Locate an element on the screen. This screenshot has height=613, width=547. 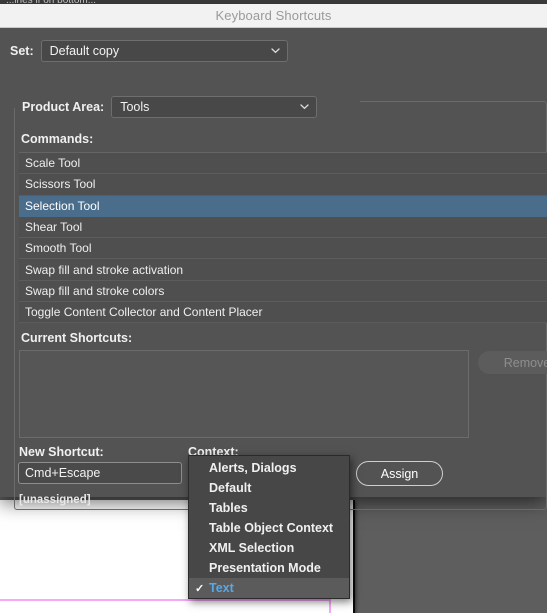
command-row-label: Scale Tool is located at coordinates (53, 163).